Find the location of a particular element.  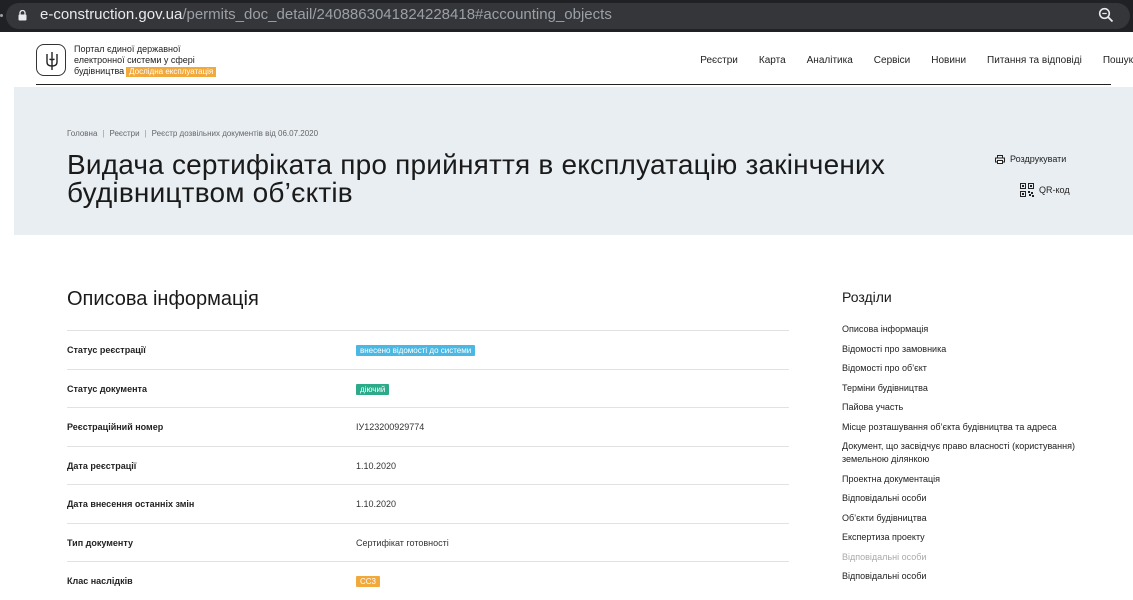

row-label: Статус документа is located at coordinates (107, 388).